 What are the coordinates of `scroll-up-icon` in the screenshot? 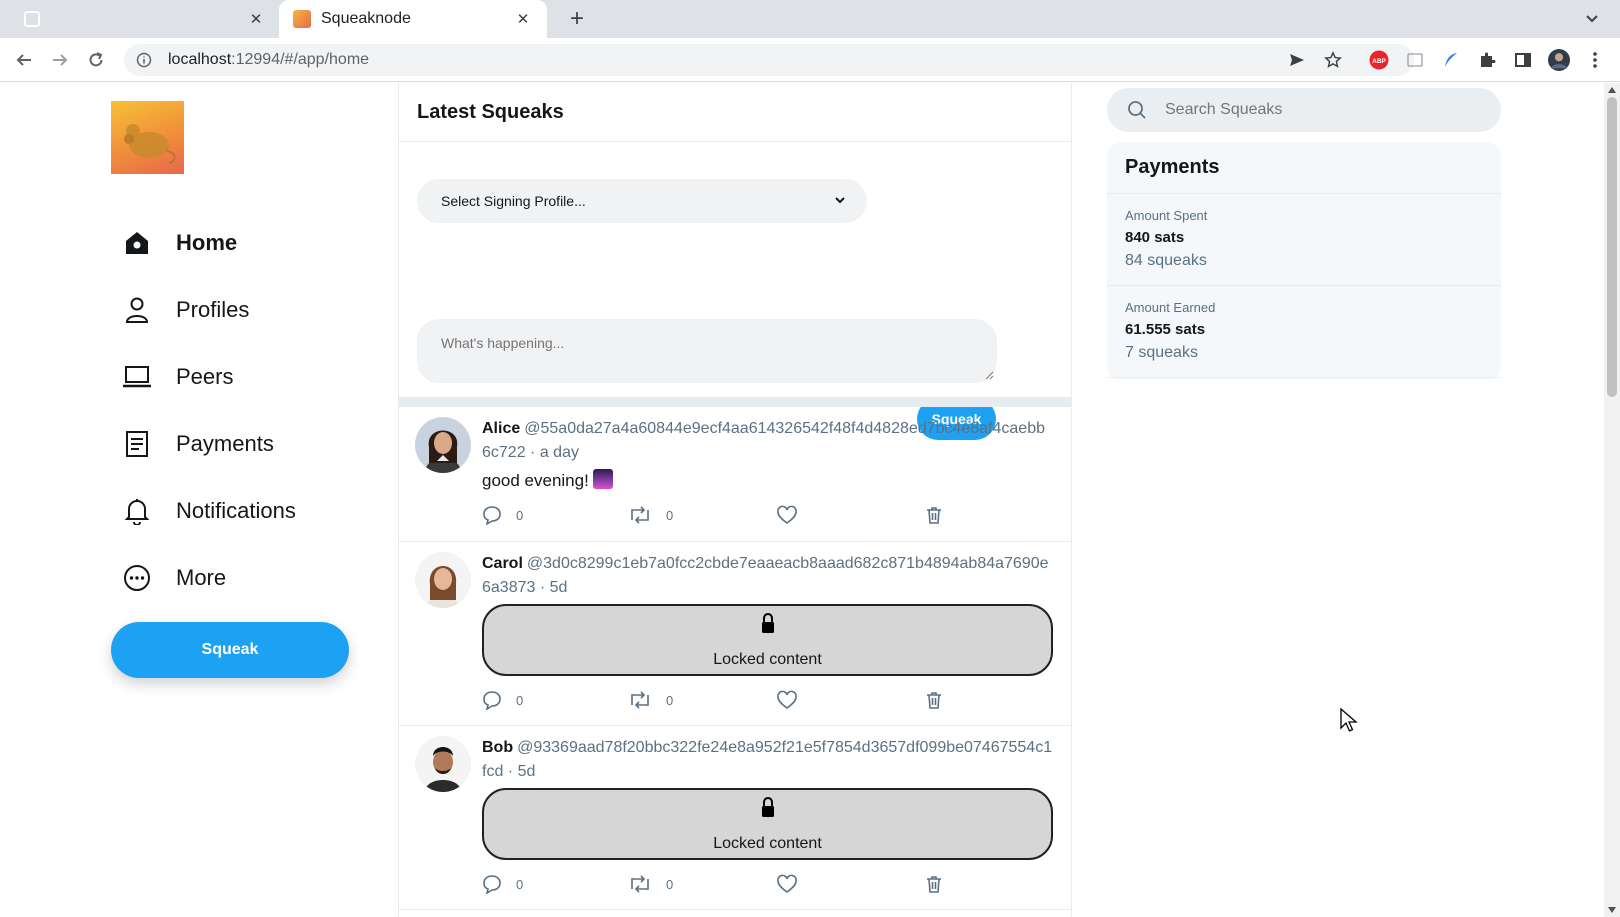 It's located at (1612, 90).